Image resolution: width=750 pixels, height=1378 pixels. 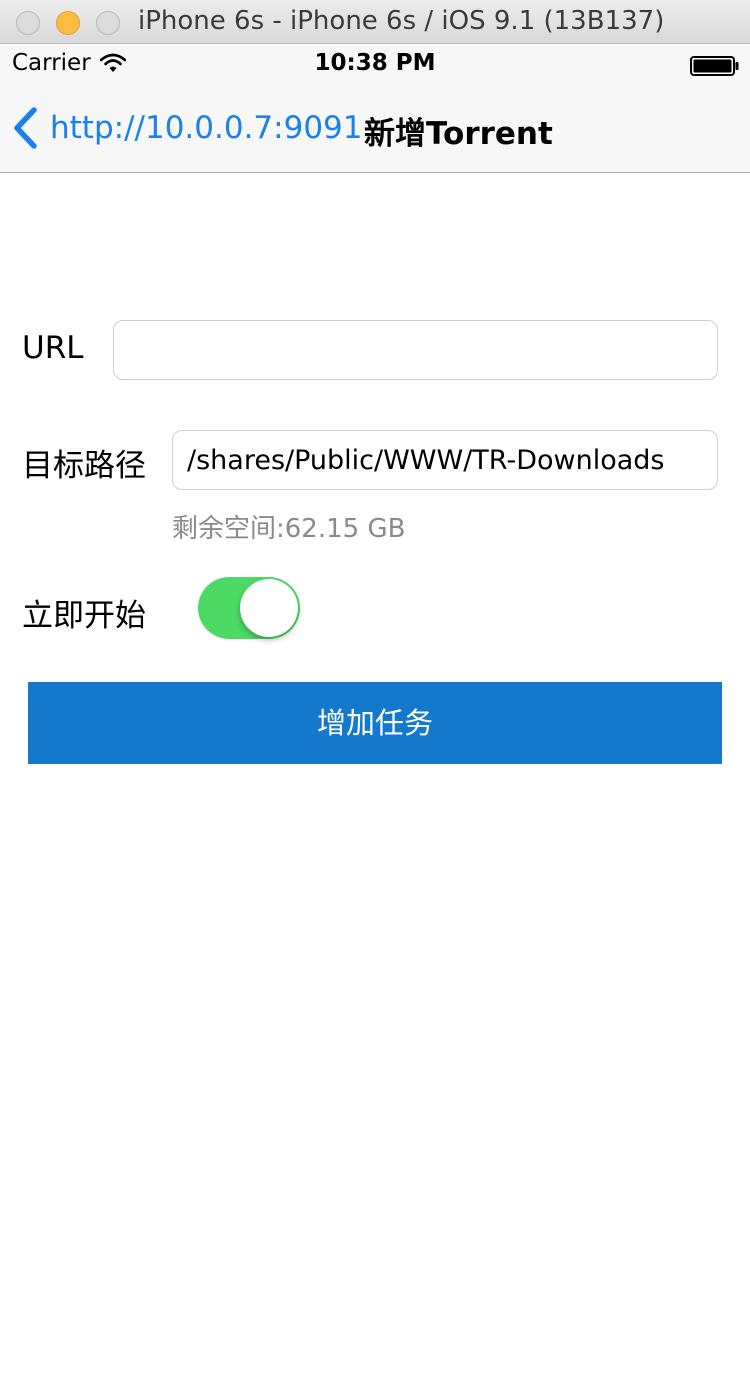 What do you see at coordinates (68, 23) in the screenshot?
I see `window-minimize-button` at bounding box center [68, 23].